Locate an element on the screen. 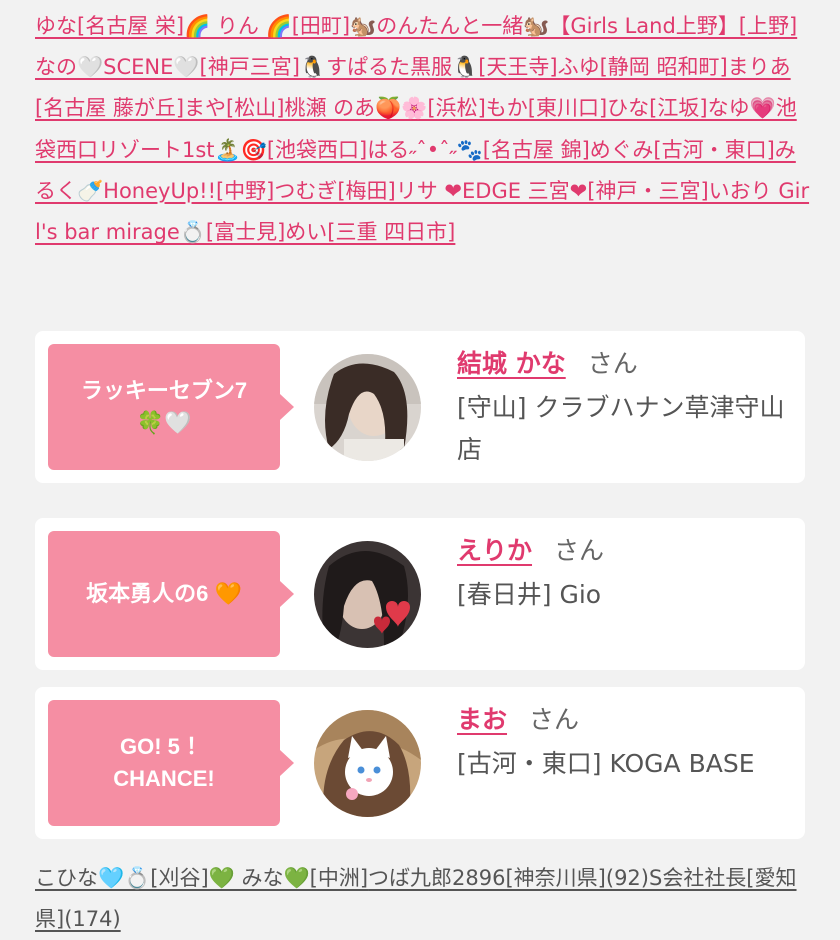 The image size is (840, 940). cast-info: えりか さん [春日井] Gio is located at coordinates (624, 573).